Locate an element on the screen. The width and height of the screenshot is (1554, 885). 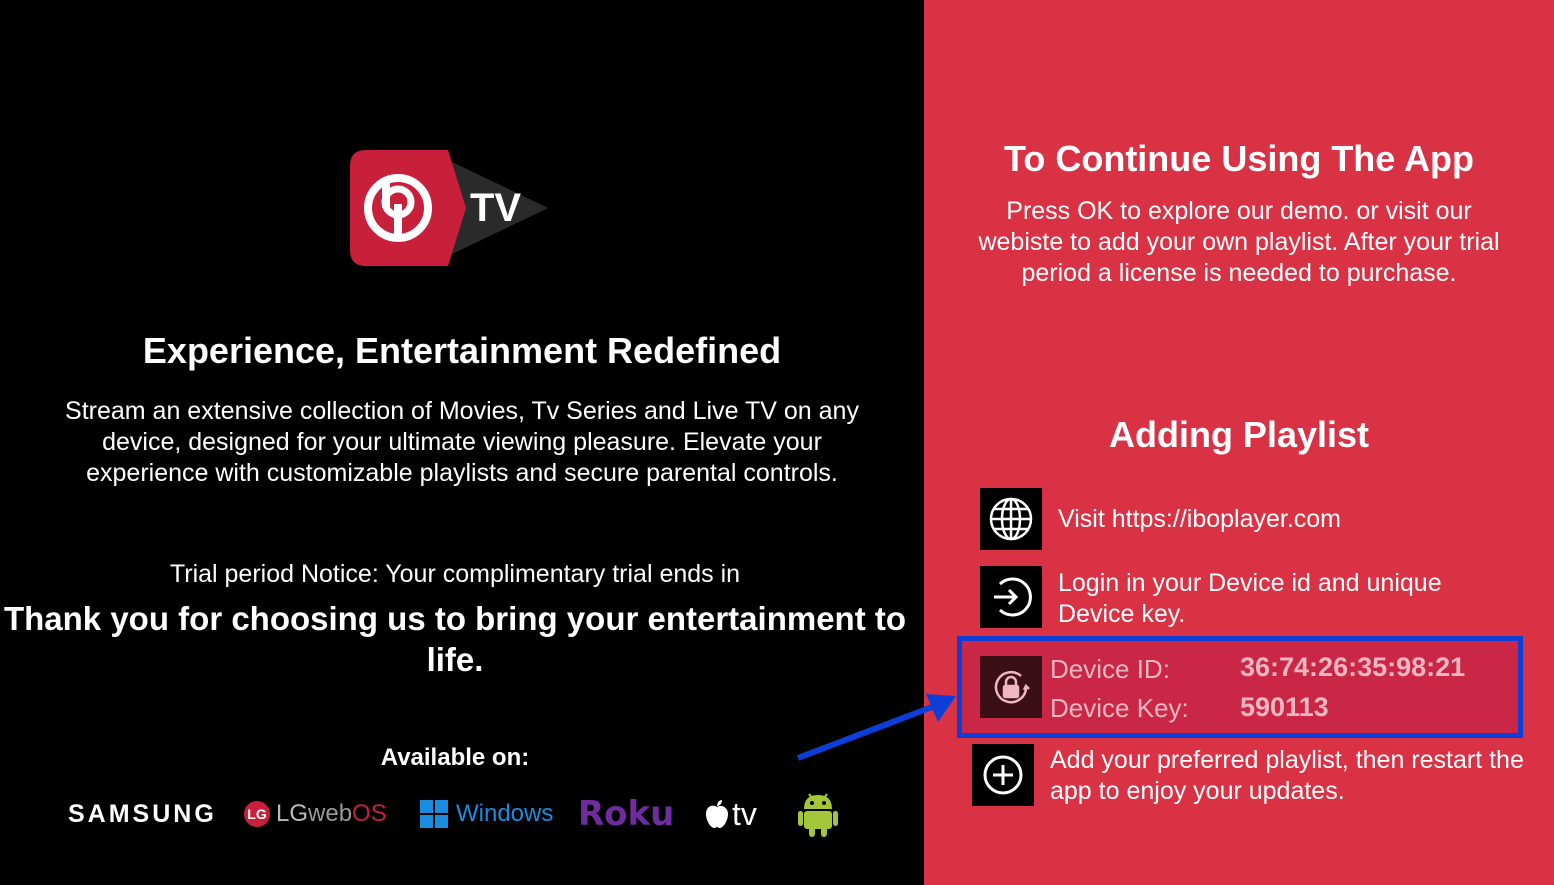
apple-tv-logo: tv is located at coordinates (730, 814).